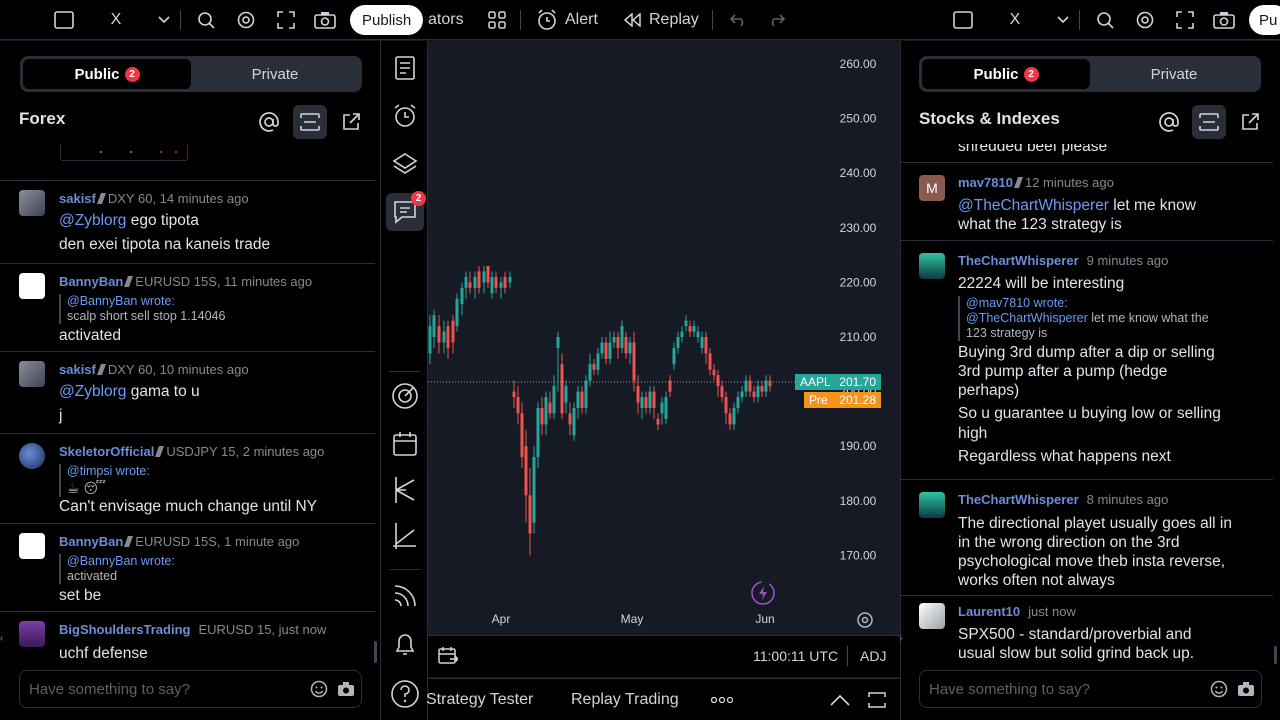 The height and width of the screenshot is (720, 1280). I want to click on username: BigShouldersTrading, so click(124, 629).